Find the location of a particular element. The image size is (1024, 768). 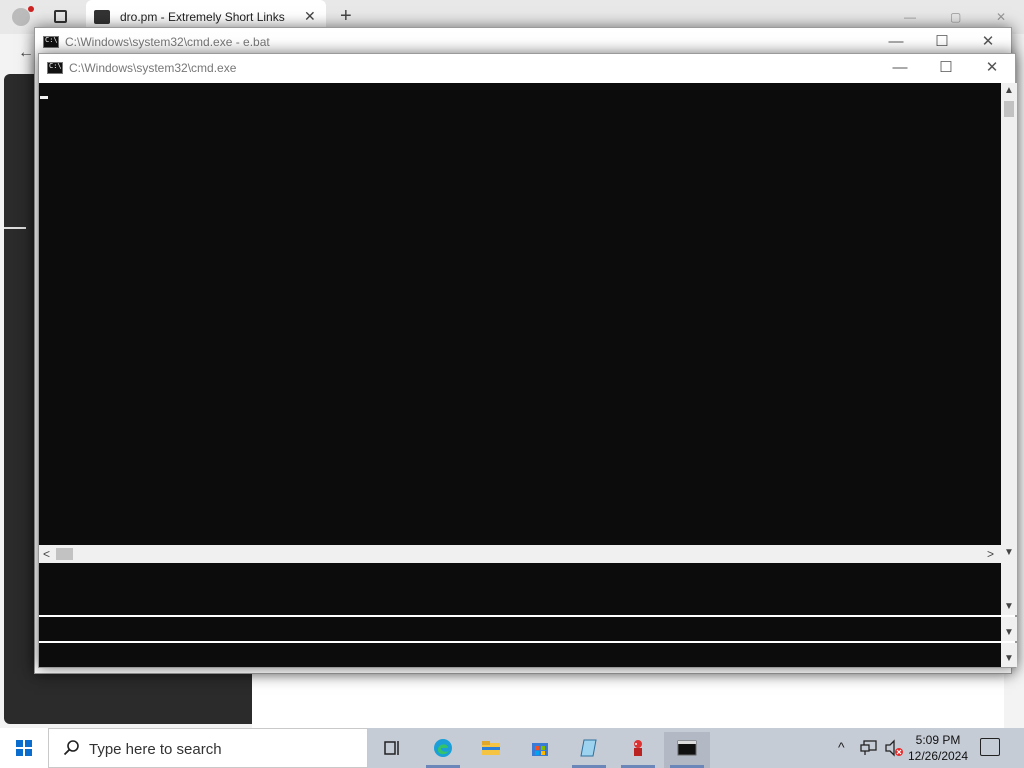

cmd-ebat-title: C:\Windows\system32\cmd.exe - e.bat is located at coordinates (167, 42).